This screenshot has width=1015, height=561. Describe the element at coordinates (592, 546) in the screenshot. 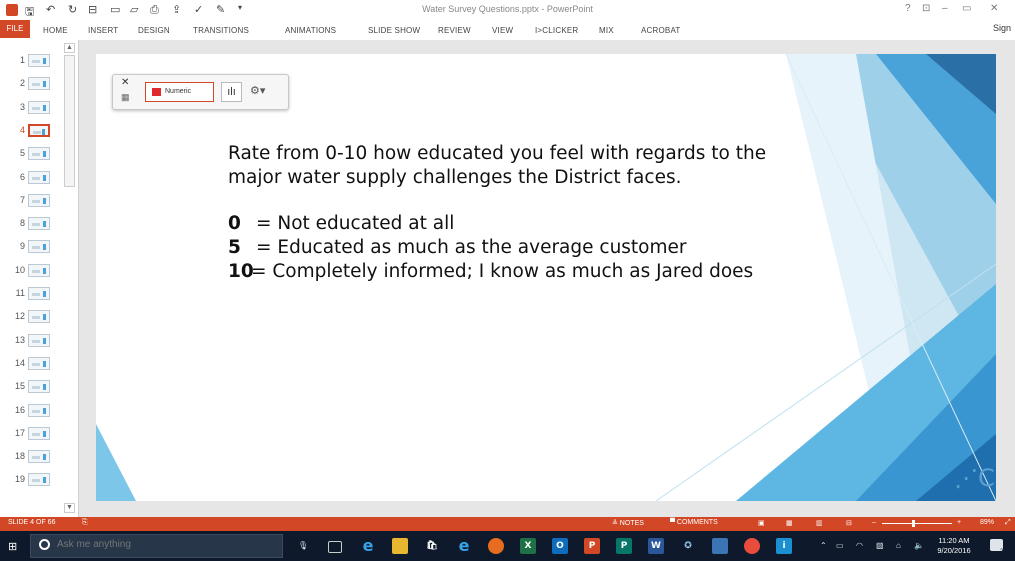

I see `powerpoint-taskbar-icon: P` at that location.